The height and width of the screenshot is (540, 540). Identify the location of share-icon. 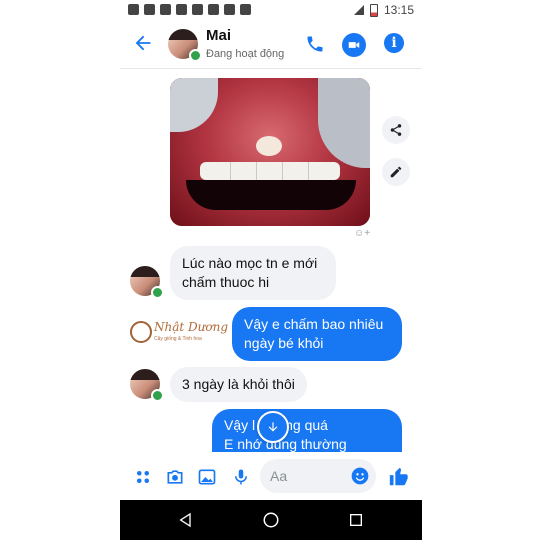
(396, 130).